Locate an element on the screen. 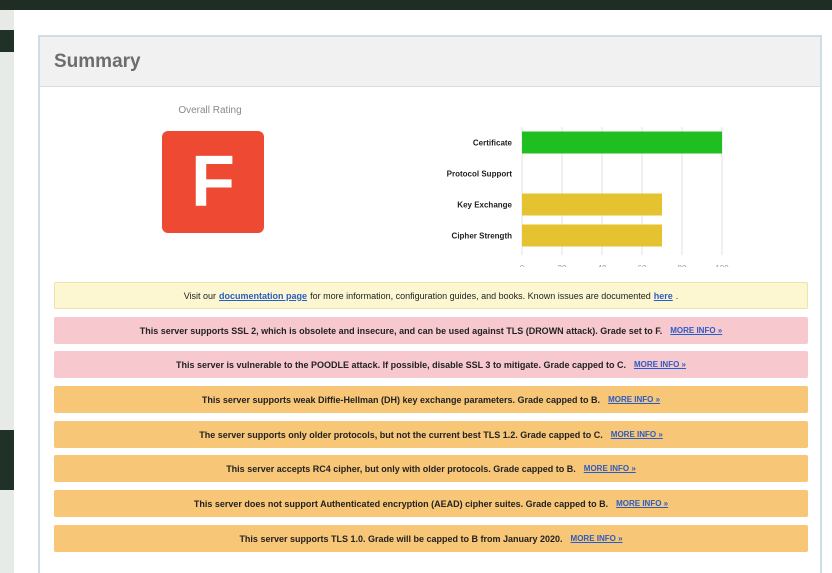 The width and height of the screenshot is (832, 573). bar-certificate is located at coordinates (622, 142).